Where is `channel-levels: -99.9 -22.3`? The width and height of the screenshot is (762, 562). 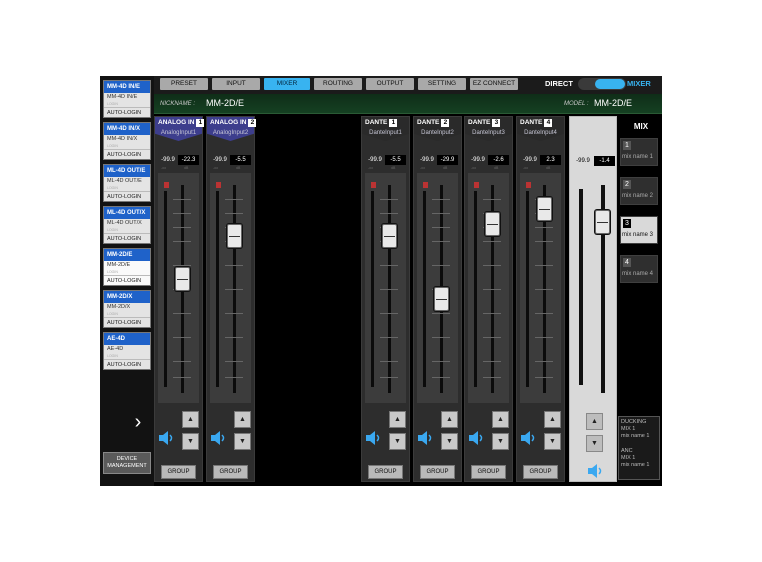 channel-levels: -99.9 -22.3 is located at coordinates (178, 160).